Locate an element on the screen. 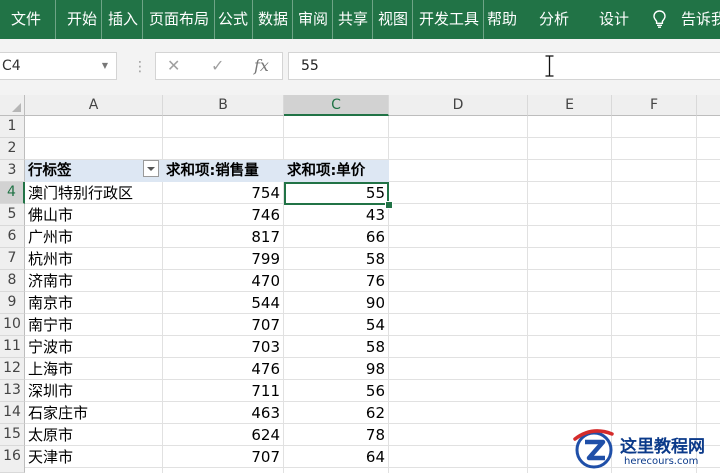 This screenshot has height=473, width=720. lightbulb-icon is located at coordinates (659, 19).